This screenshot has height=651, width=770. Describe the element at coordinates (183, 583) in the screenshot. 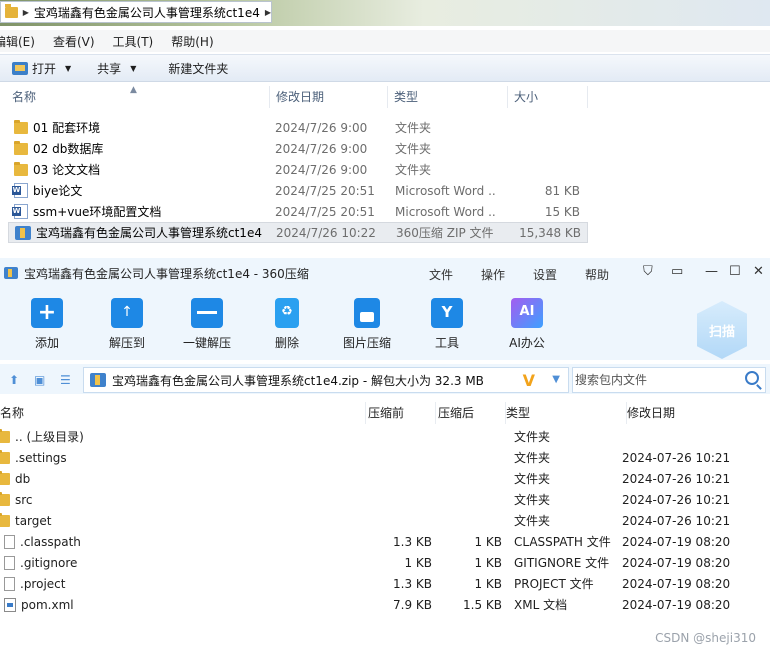

I see `entry-name-cell: .project` at that location.